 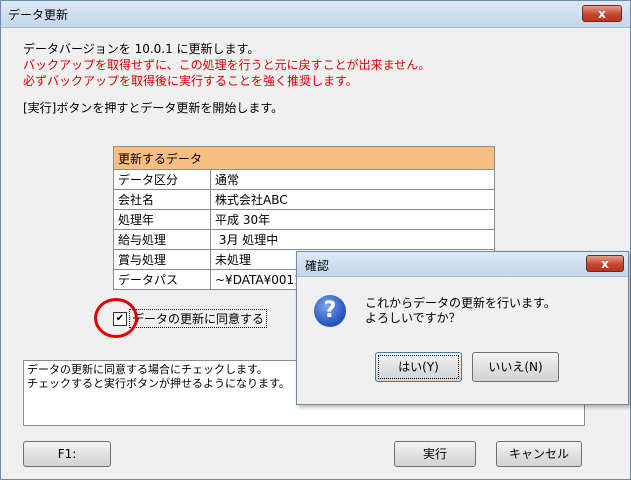 What do you see at coordinates (162, 279) in the screenshot?
I see `row-label: データパス` at bounding box center [162, 279].